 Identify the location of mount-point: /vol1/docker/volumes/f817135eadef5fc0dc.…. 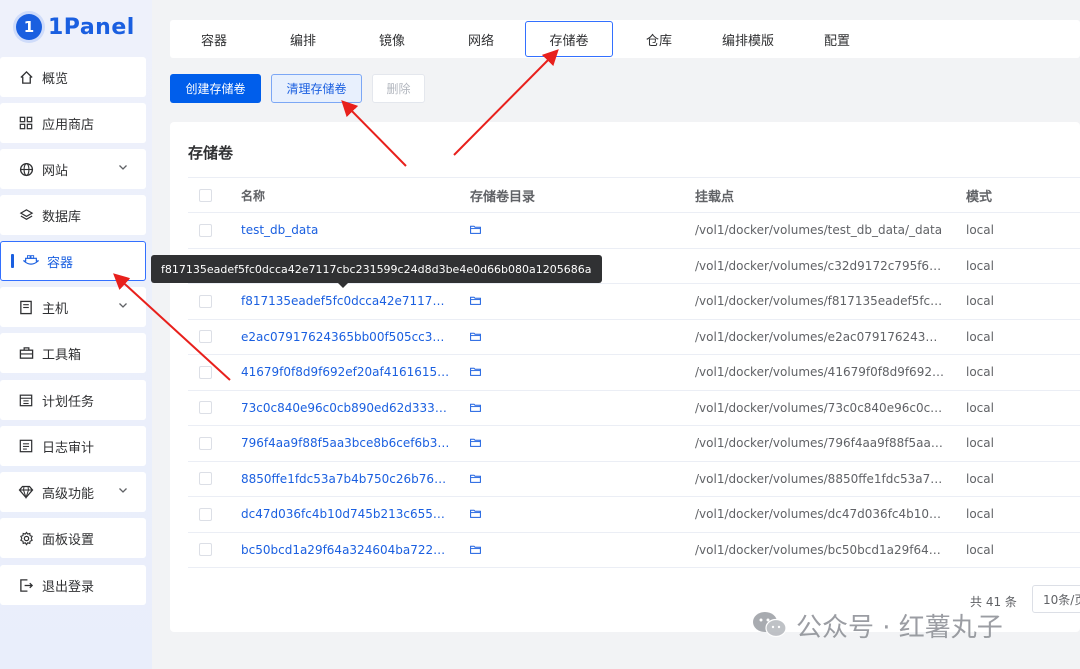
(820, 301).